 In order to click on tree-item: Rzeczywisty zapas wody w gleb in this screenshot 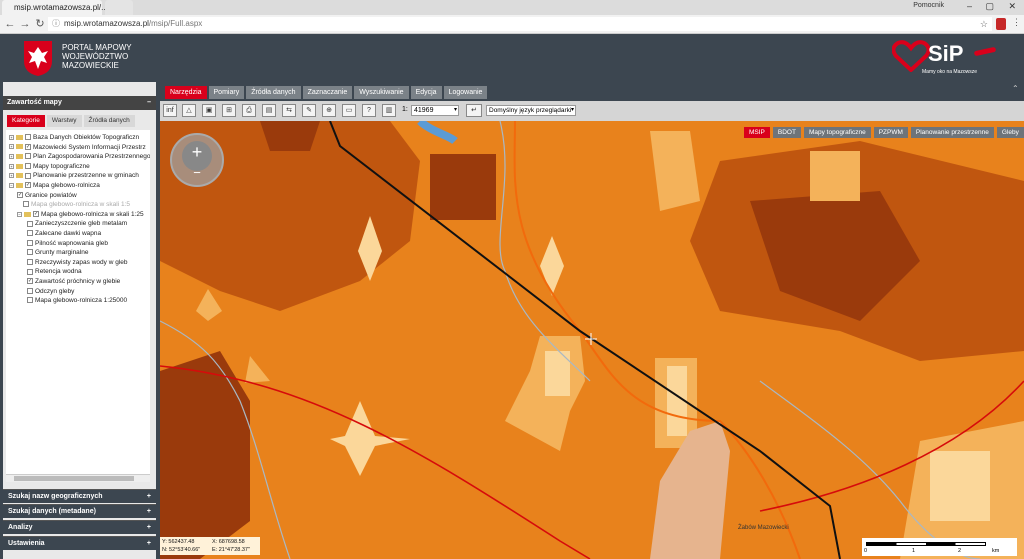, I will do `click(77, 262)`.